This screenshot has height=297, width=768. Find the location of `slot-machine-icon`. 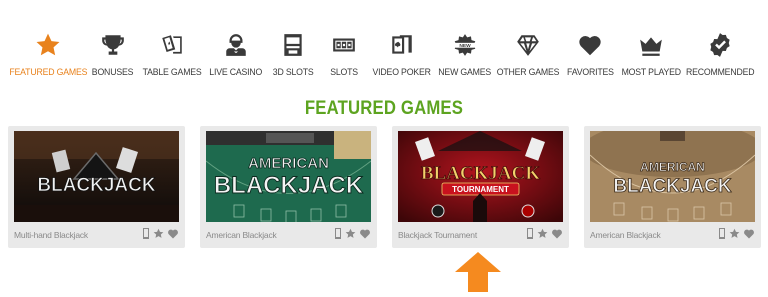

slot-machine-icon is located at coordinates (293, 45).